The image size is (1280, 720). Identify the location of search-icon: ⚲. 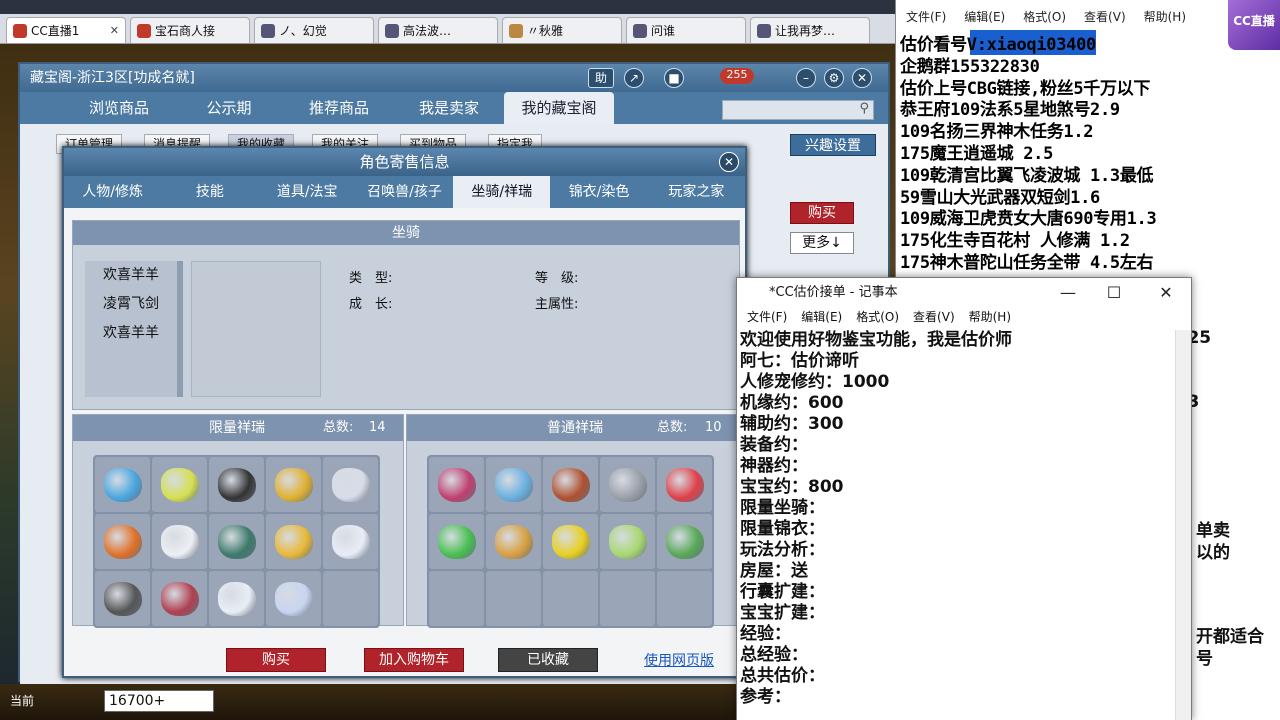
(864, 108).